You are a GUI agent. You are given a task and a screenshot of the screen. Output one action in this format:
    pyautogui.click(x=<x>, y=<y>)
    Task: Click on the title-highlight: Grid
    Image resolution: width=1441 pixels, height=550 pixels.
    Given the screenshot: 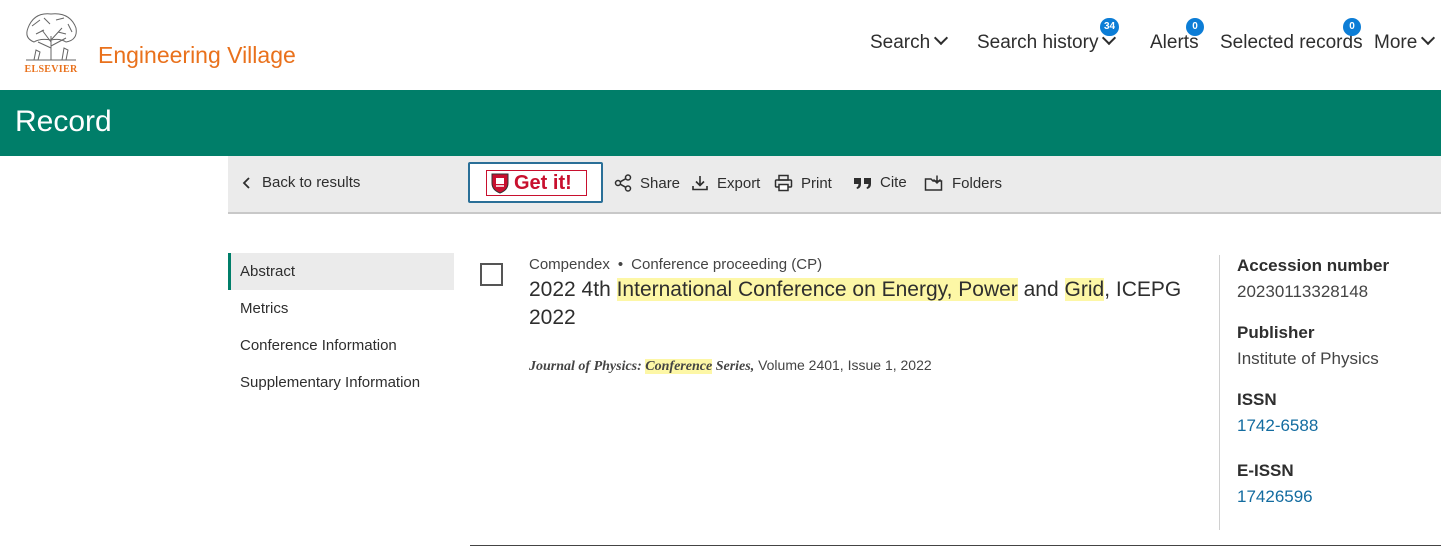 What is the action you would take?
    pyautogui.click(x=1084, y=289)
    